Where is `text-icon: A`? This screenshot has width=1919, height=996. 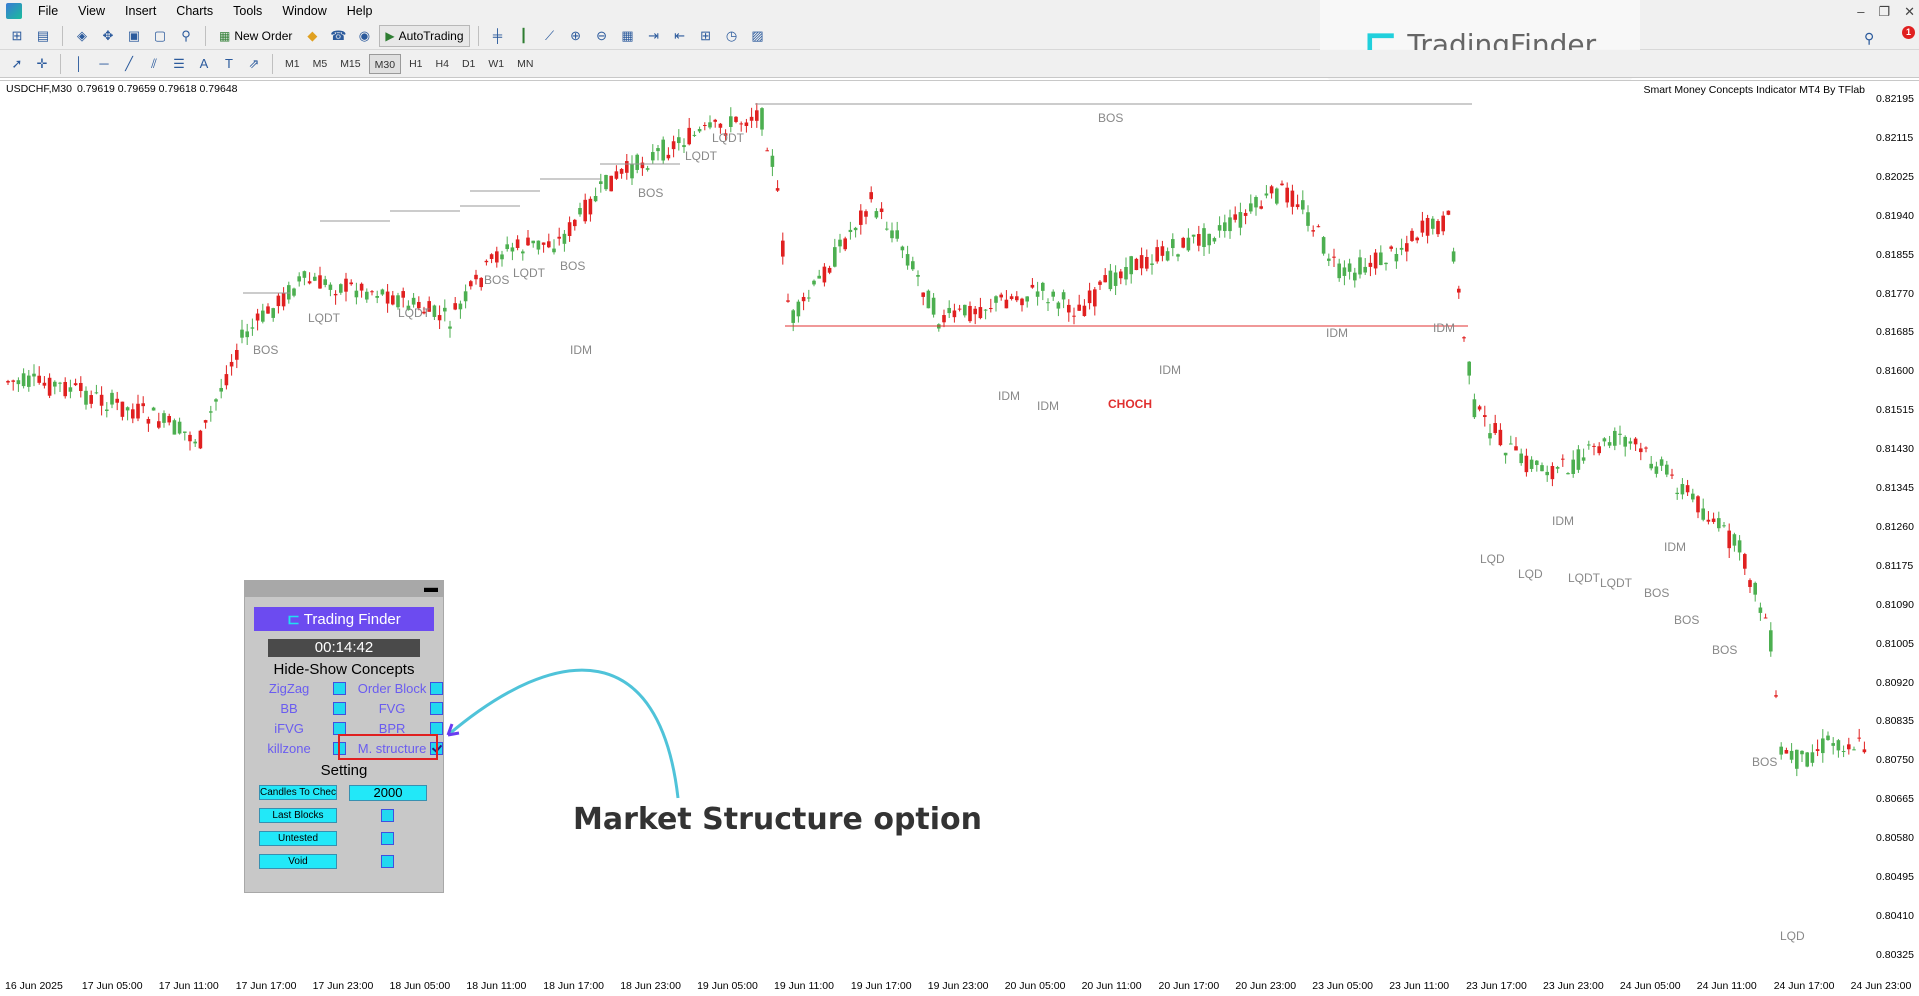 text-icon: A is located at coordinates (204, 64).